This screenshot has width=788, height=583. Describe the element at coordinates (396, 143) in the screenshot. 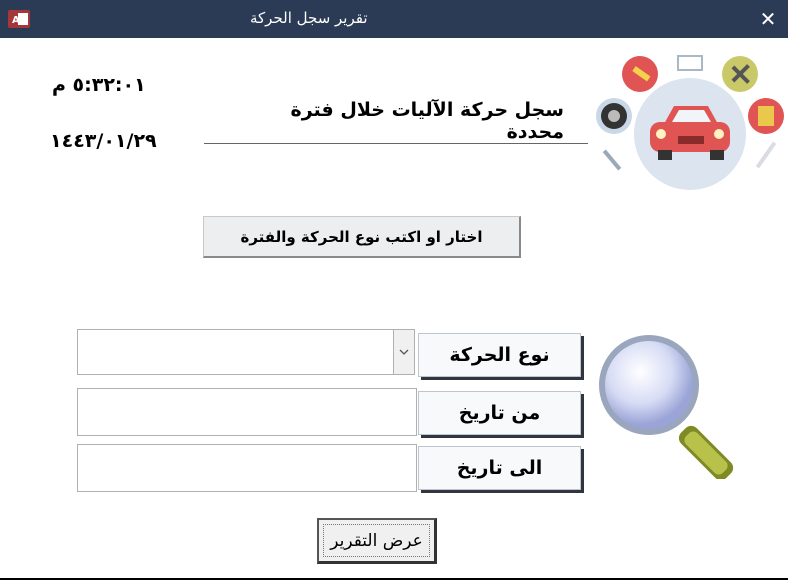

I see `heading-divider` at that location.